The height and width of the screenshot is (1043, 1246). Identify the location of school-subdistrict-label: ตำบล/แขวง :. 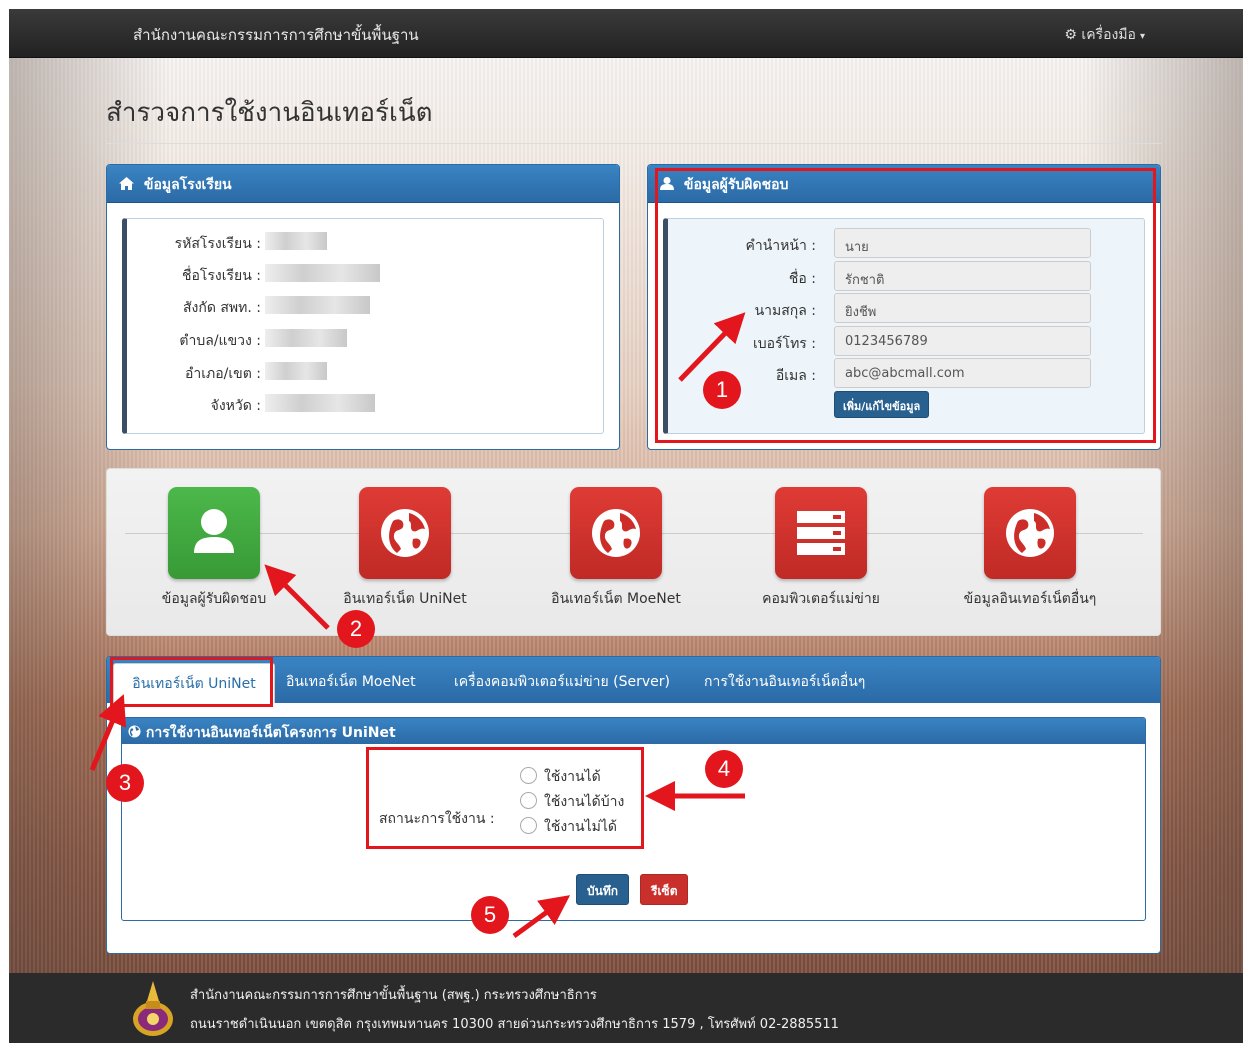
(220, 341).